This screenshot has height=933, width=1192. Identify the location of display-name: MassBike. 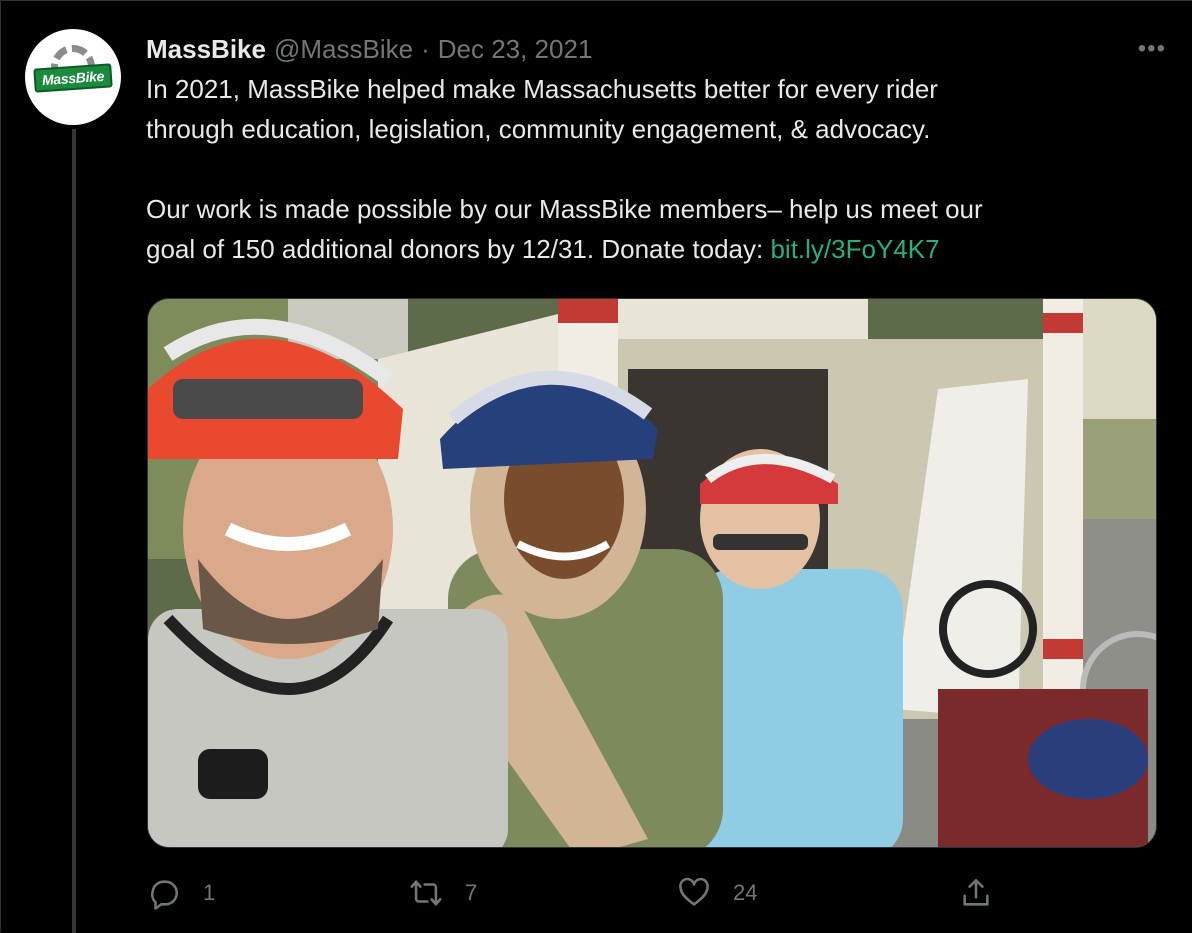
(206, 49).